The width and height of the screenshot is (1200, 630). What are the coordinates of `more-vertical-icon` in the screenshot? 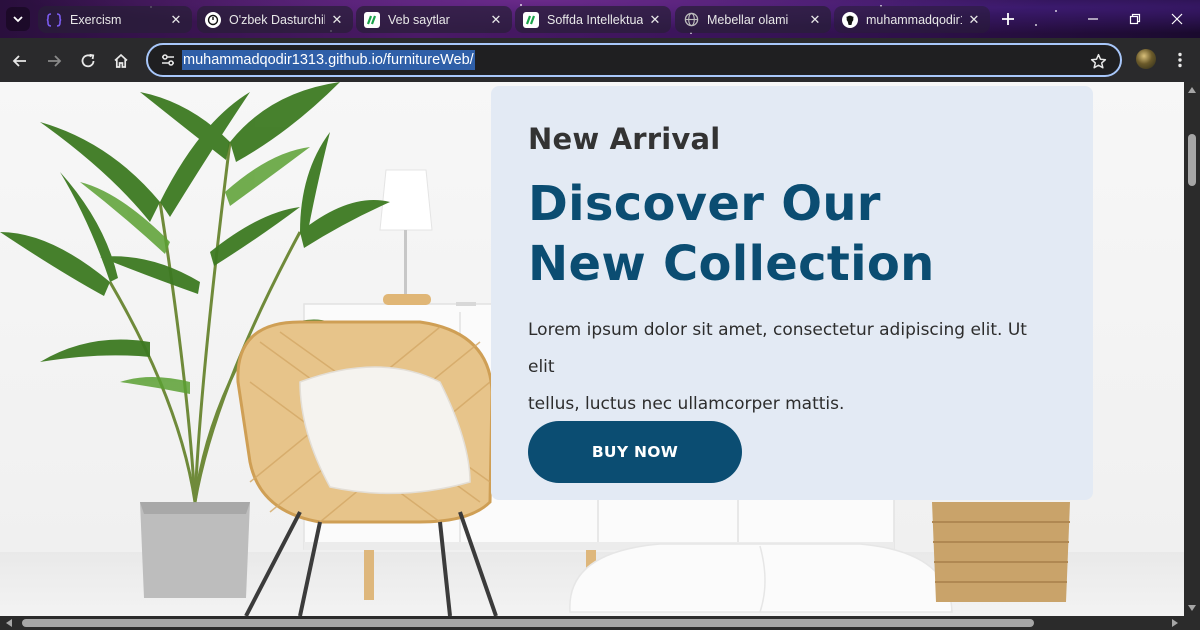 It's located at (1180, 60).